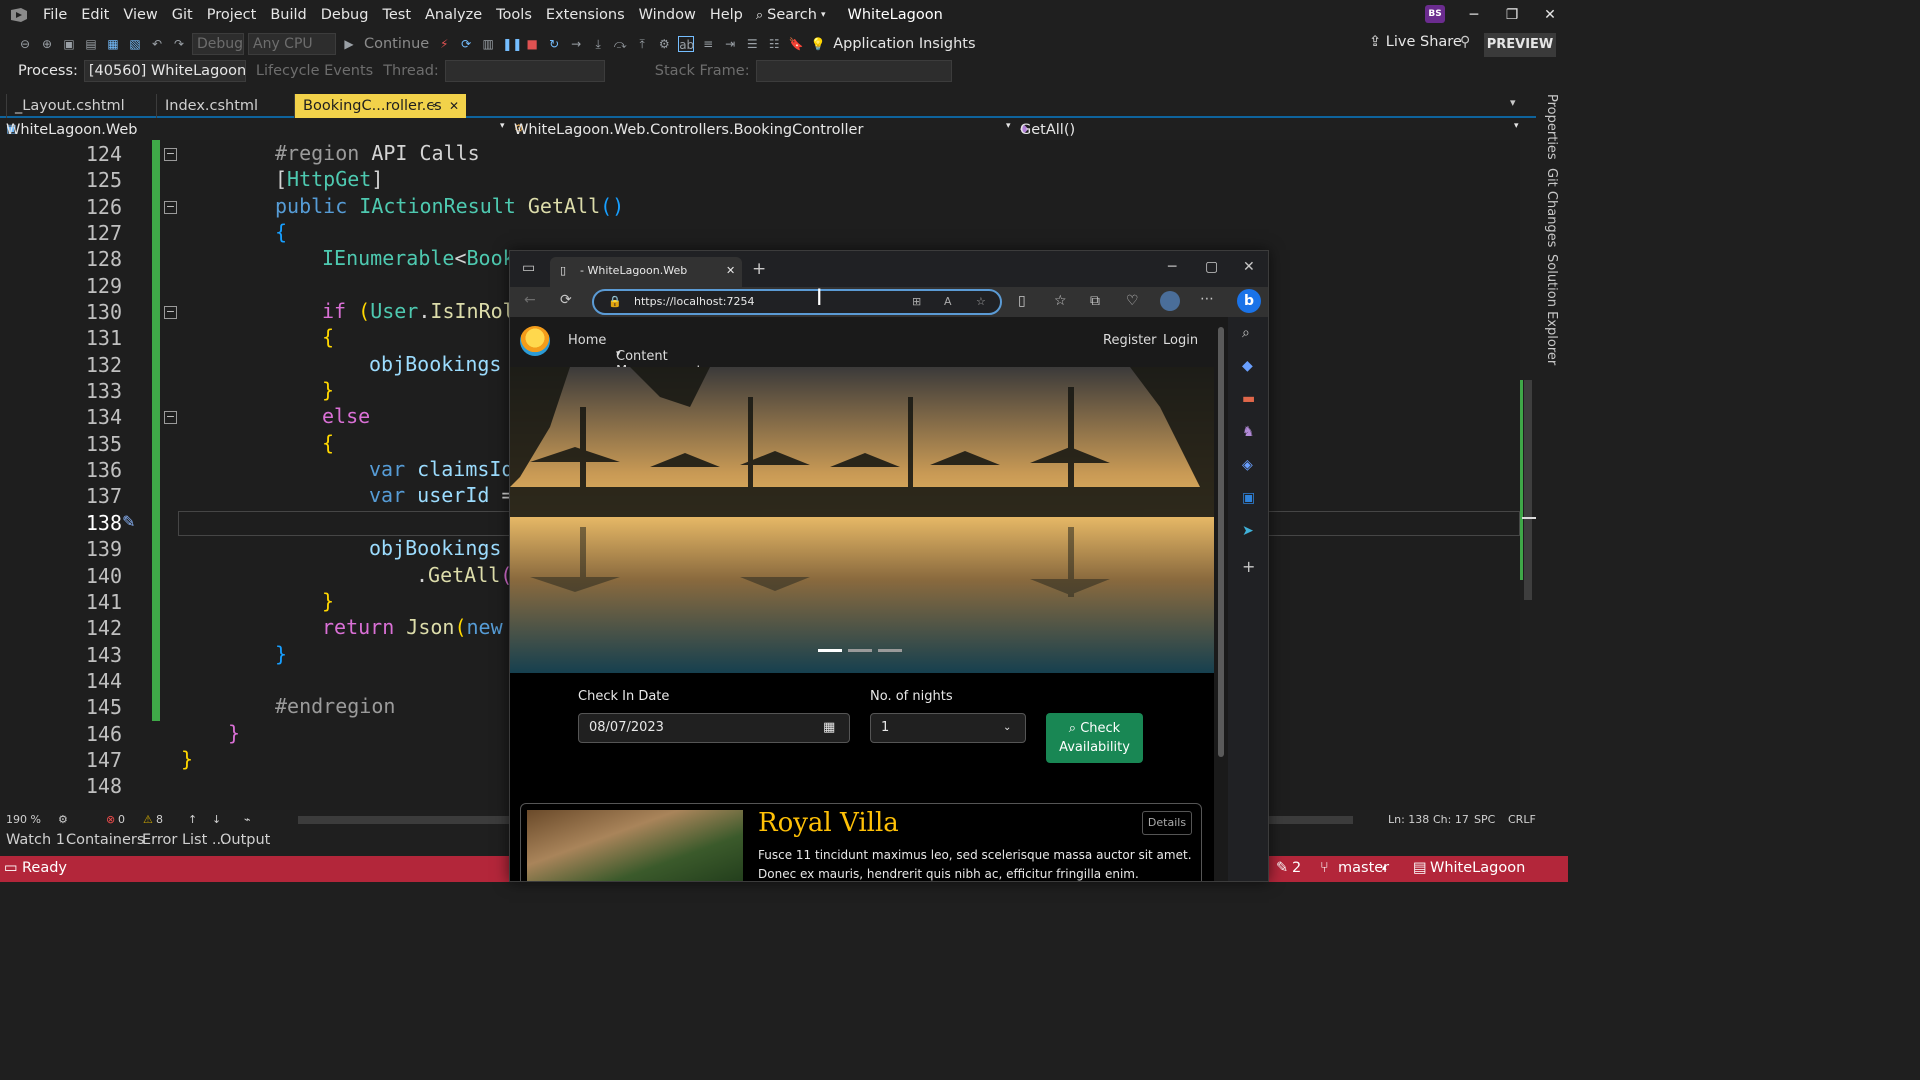 This screenshot has width=1920, height=1080. Describe the element at coordinates (23, 819) in the screenshot. I see `zoom-level: 190 %` at that location.